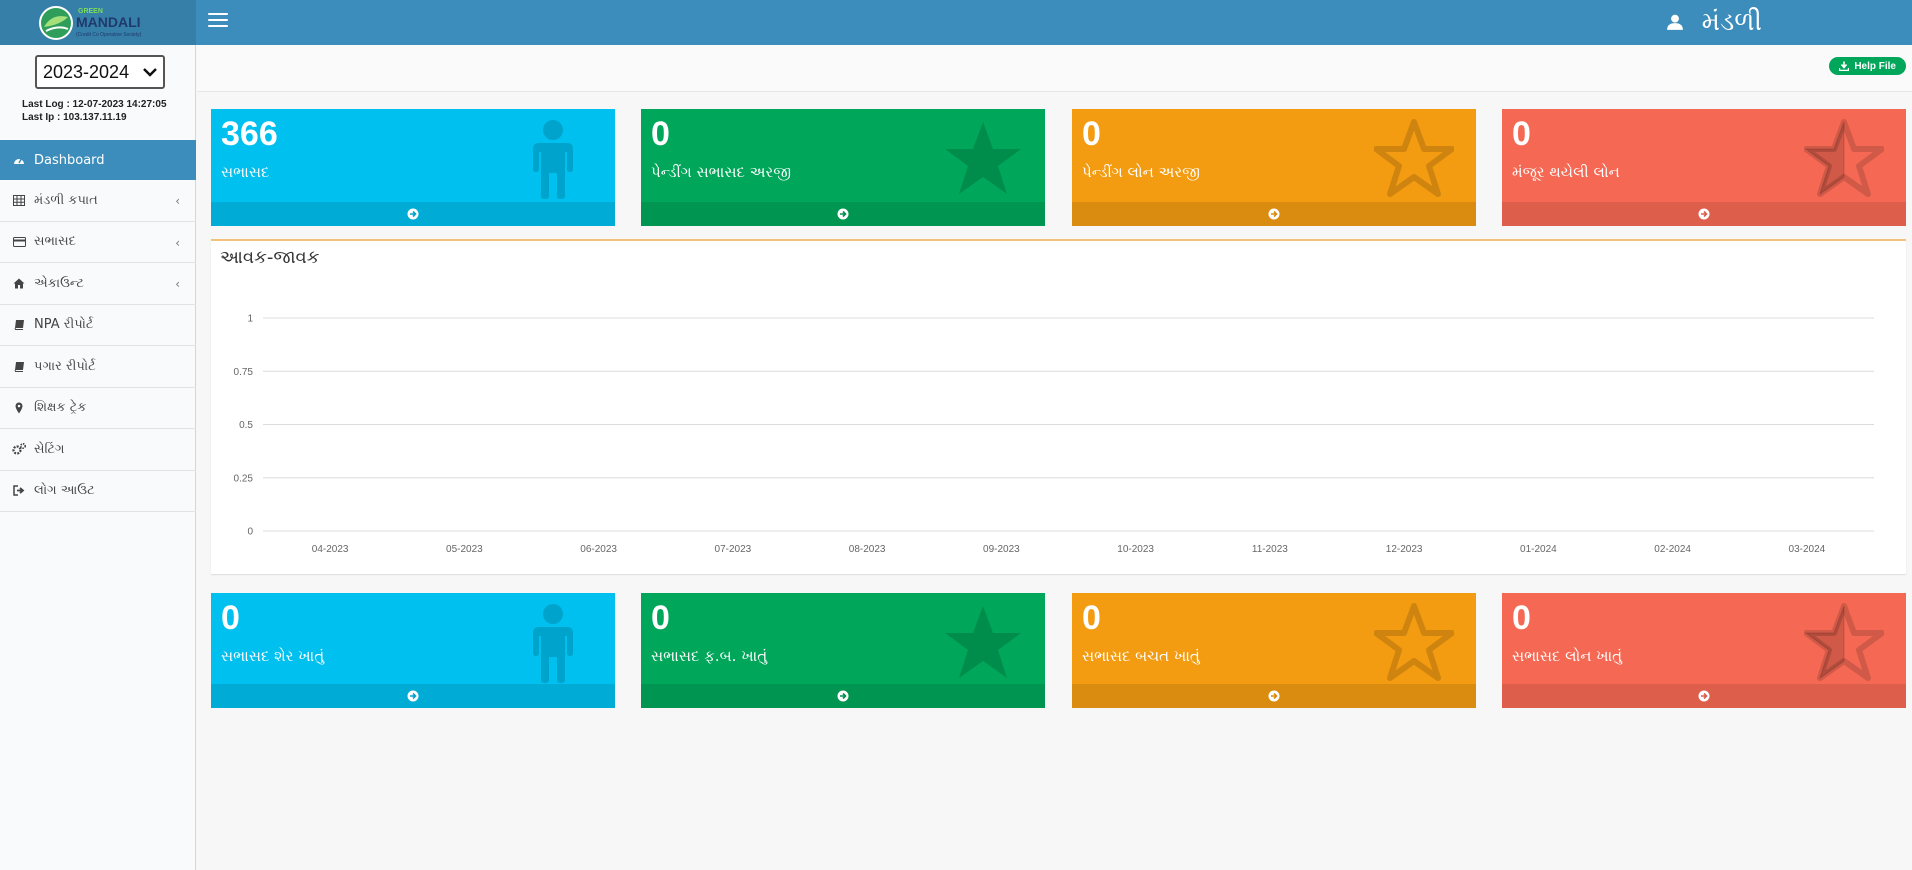 Image resolution: width=1912 pixels, height=870 pixels. What do you see at coordinates (270, 257) in the screenshot?
I see `chart-title: આવક-જાવક` at bounding box center [270, 257].